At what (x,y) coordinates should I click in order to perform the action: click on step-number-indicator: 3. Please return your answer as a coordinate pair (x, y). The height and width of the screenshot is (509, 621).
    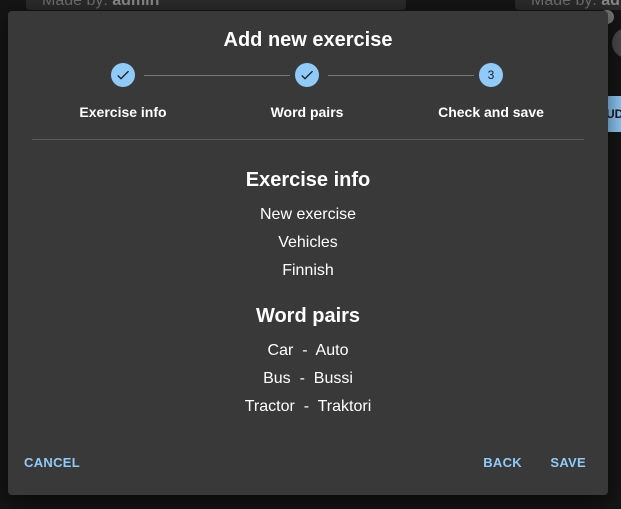
    Looking at the image, I should click on (491, 75).